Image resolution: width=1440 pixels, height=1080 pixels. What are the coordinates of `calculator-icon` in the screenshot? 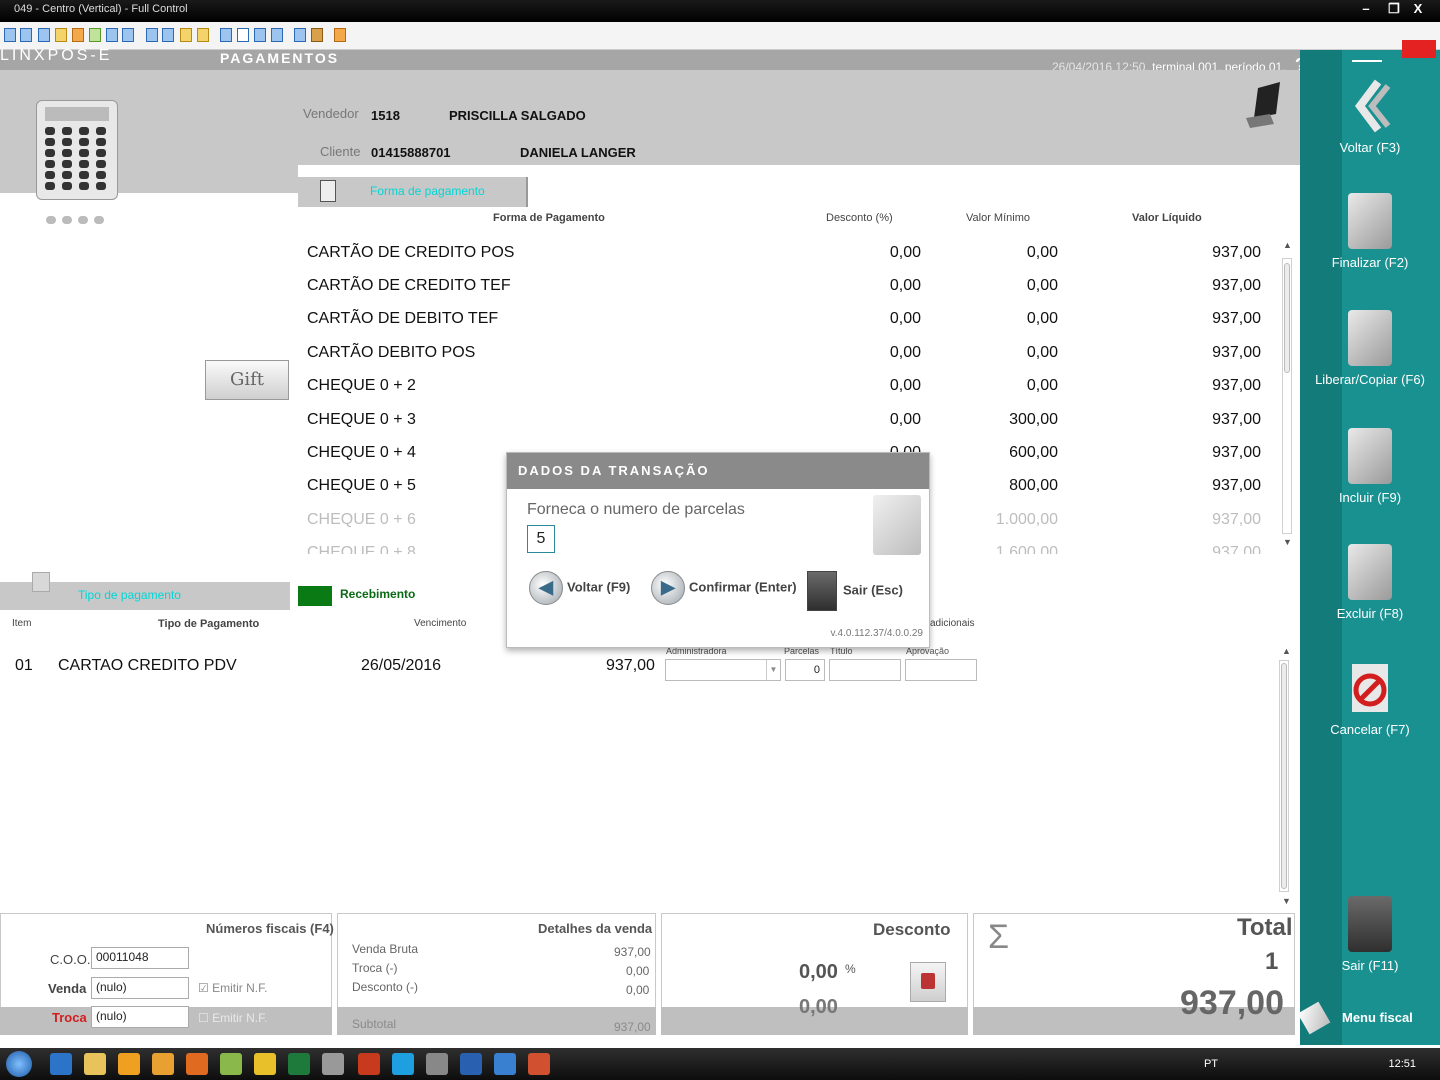 It's located at (77, 150).